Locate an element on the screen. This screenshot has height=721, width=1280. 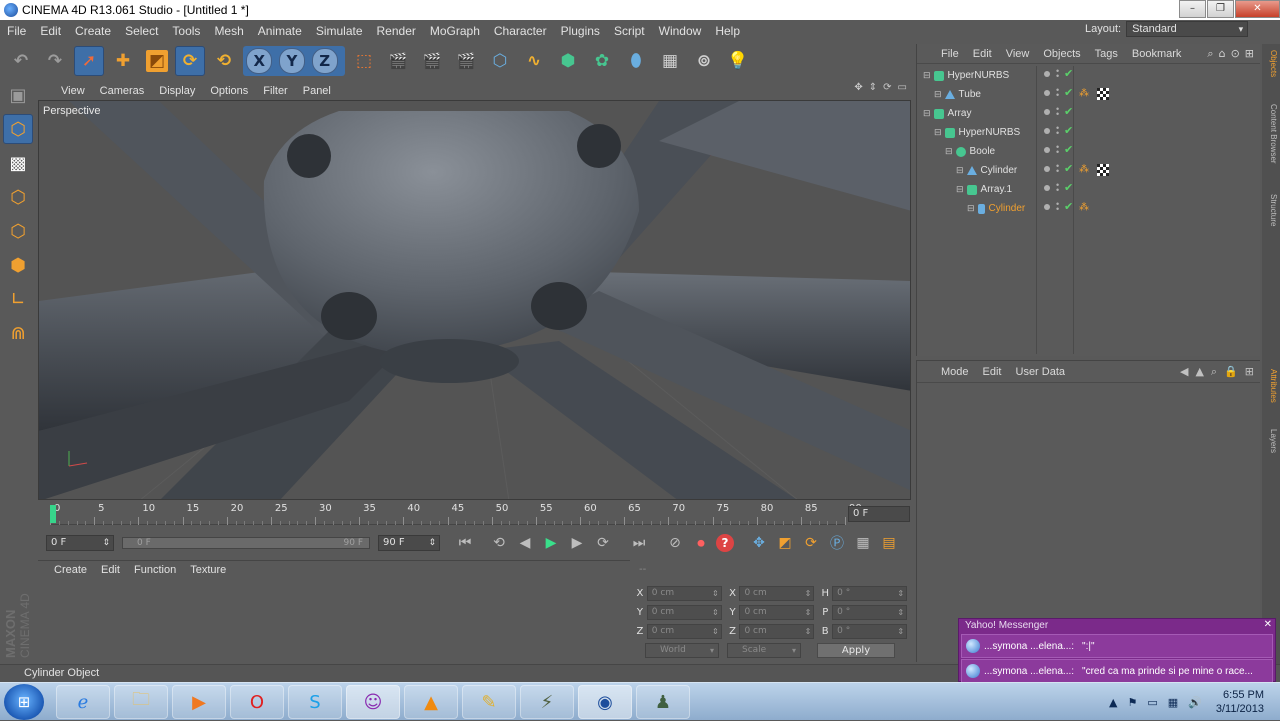
keyframe-selection-icon: ? is located at coordinates (725, 543).